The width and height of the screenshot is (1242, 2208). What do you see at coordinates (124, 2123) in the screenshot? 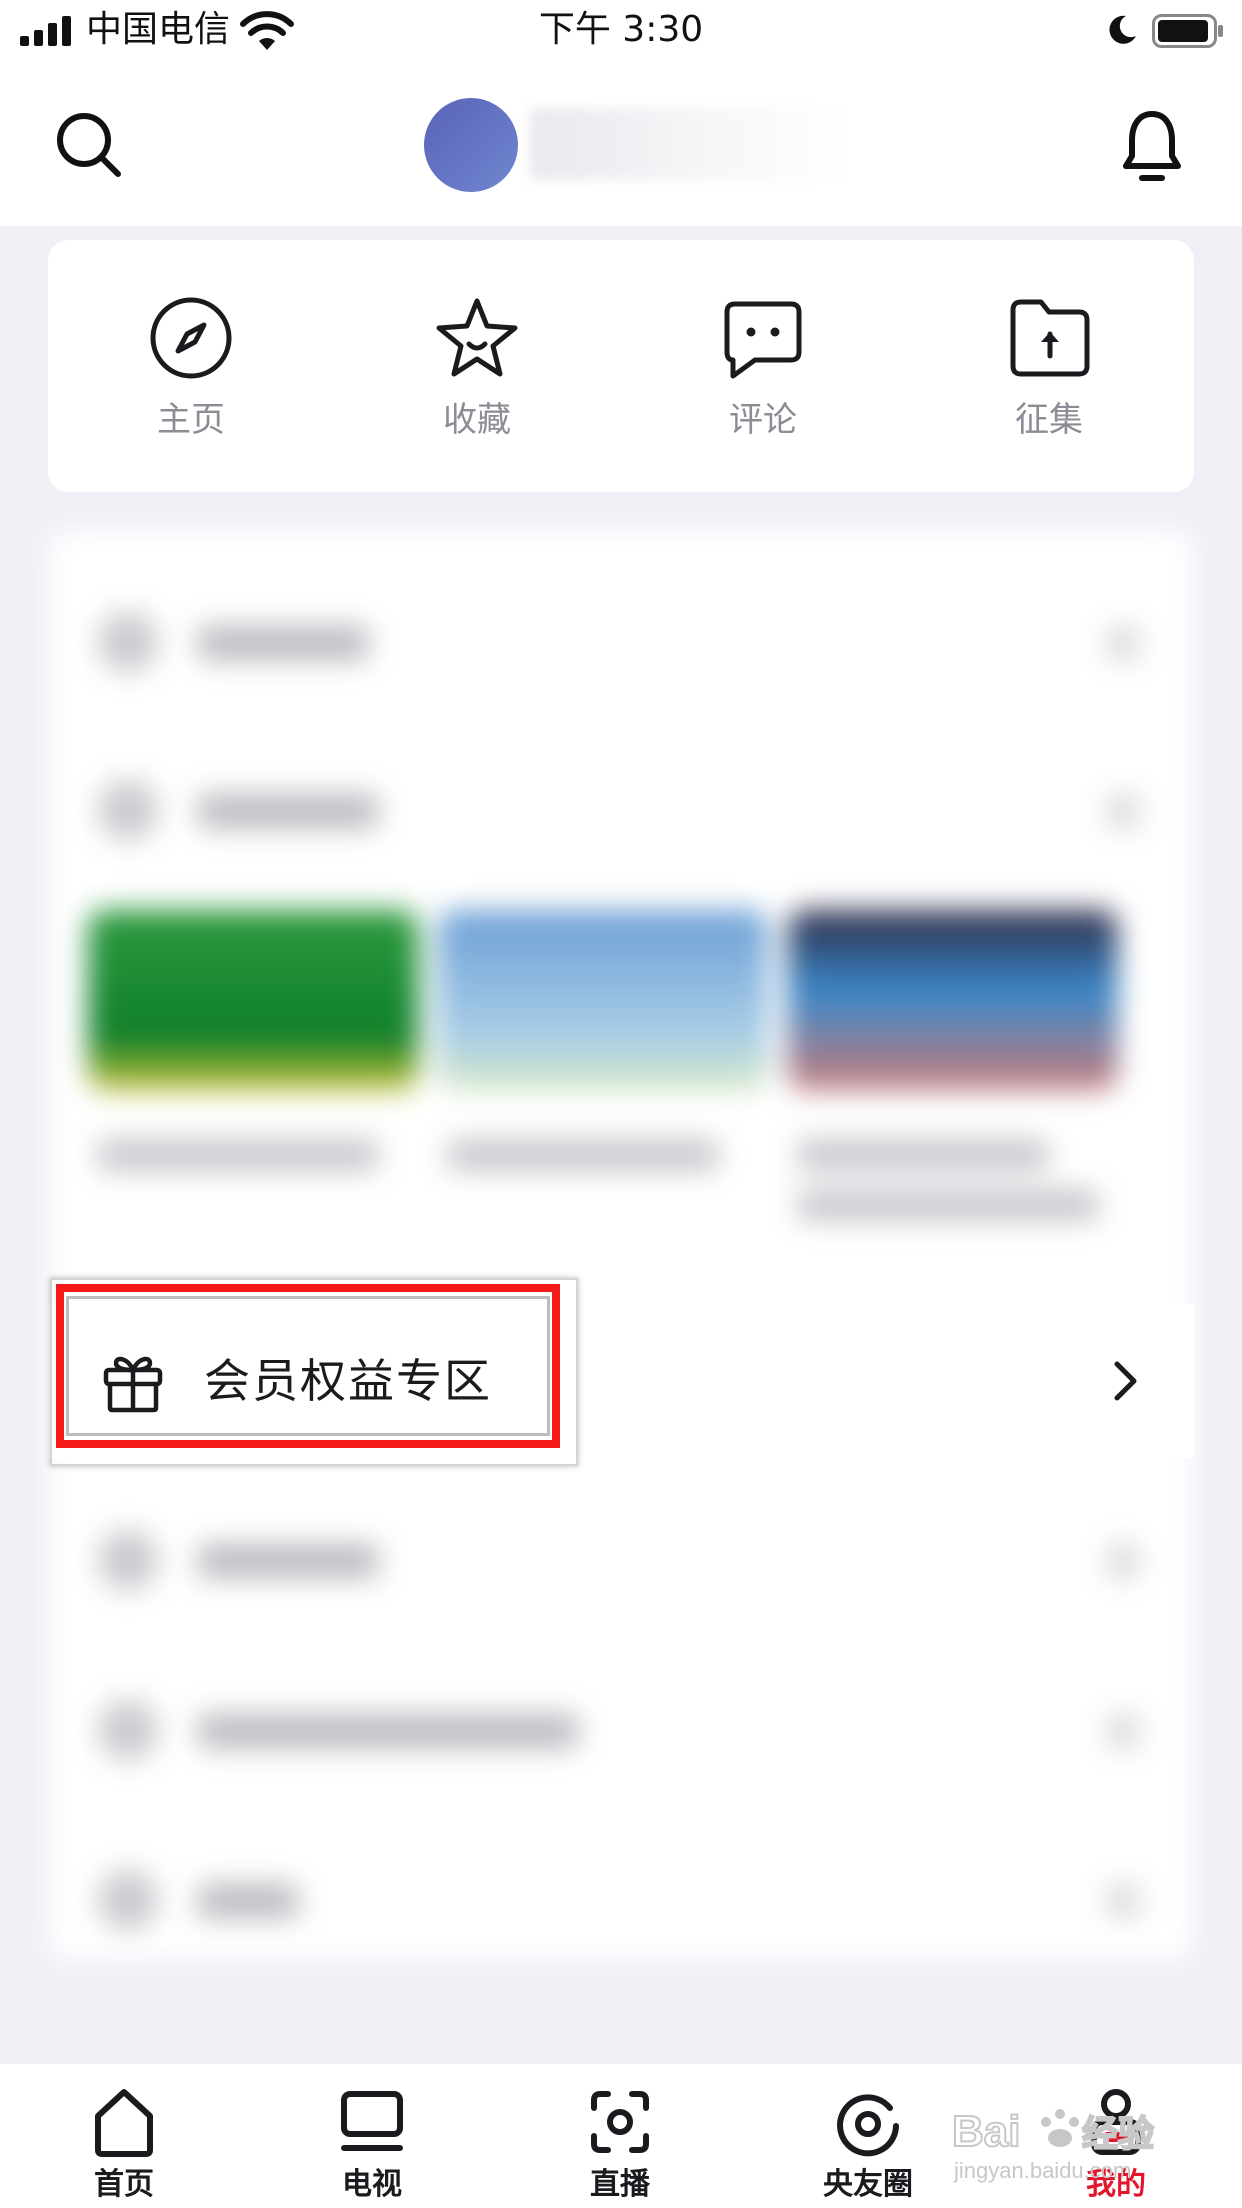
I see `home-icon` at bounding box center [124, 2123].